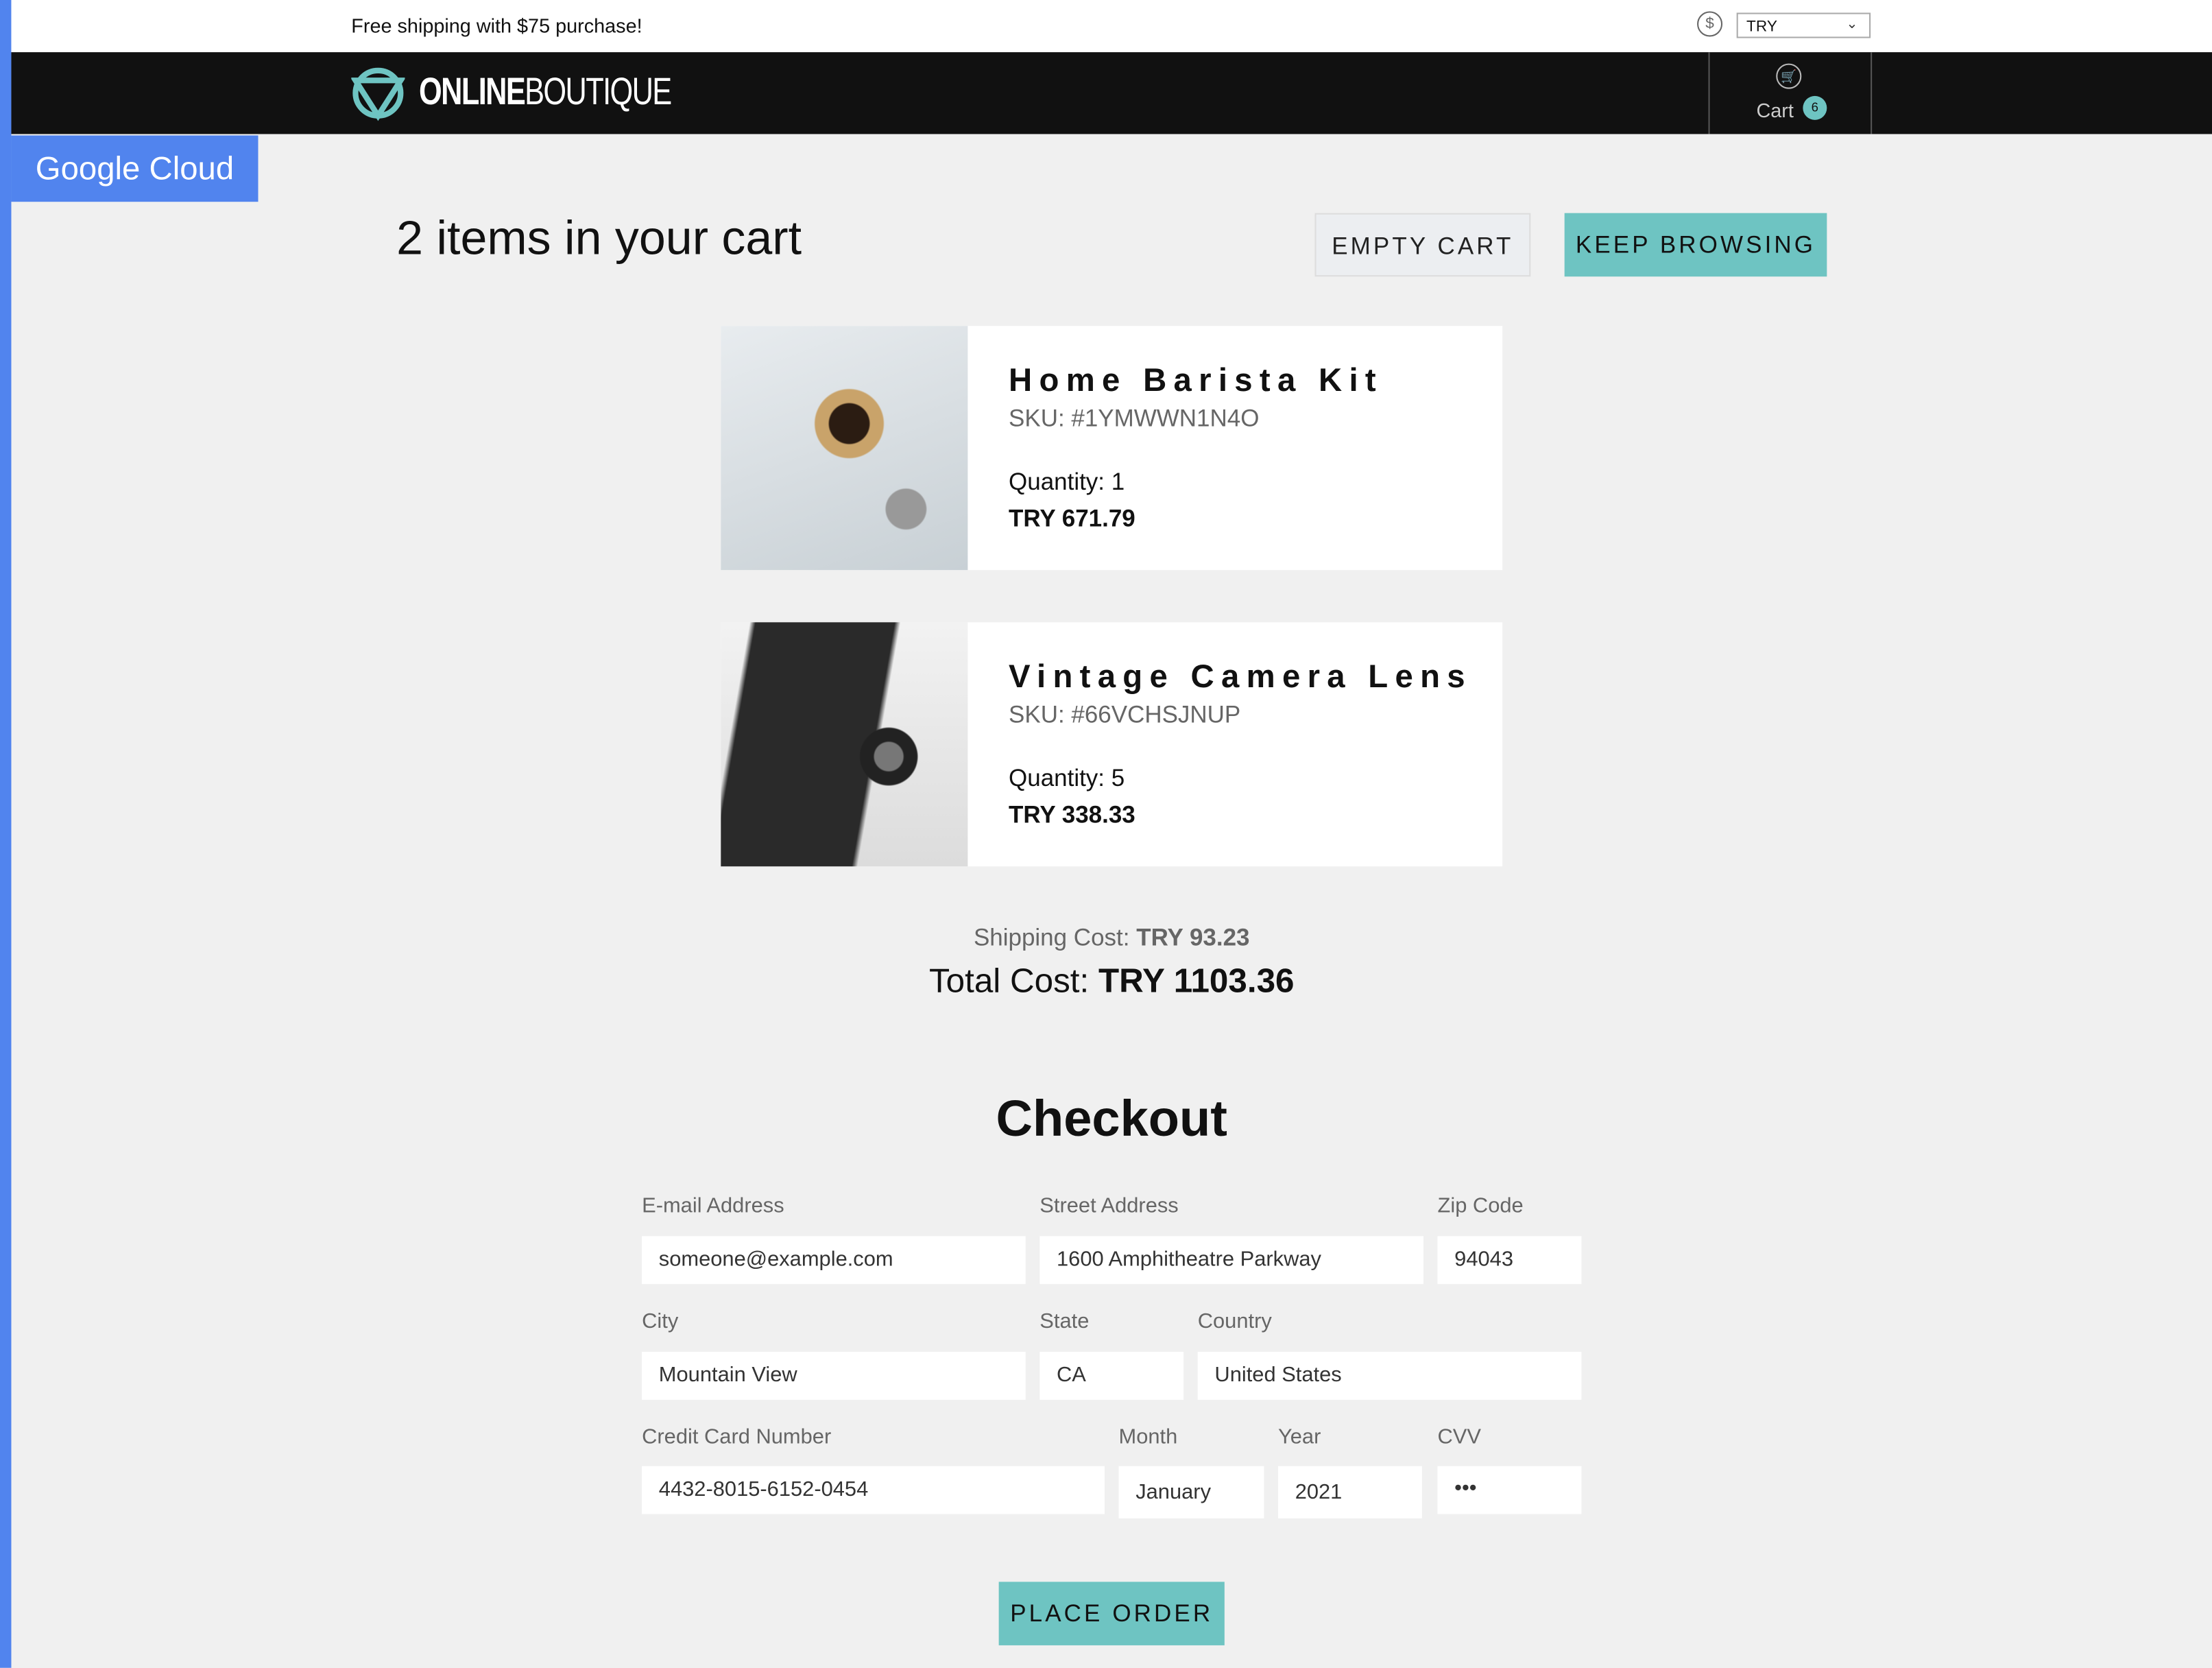  Describe the element at coordinates (1459, 1437) in the screenshot. I see `cvv-label: CVV` at that location.